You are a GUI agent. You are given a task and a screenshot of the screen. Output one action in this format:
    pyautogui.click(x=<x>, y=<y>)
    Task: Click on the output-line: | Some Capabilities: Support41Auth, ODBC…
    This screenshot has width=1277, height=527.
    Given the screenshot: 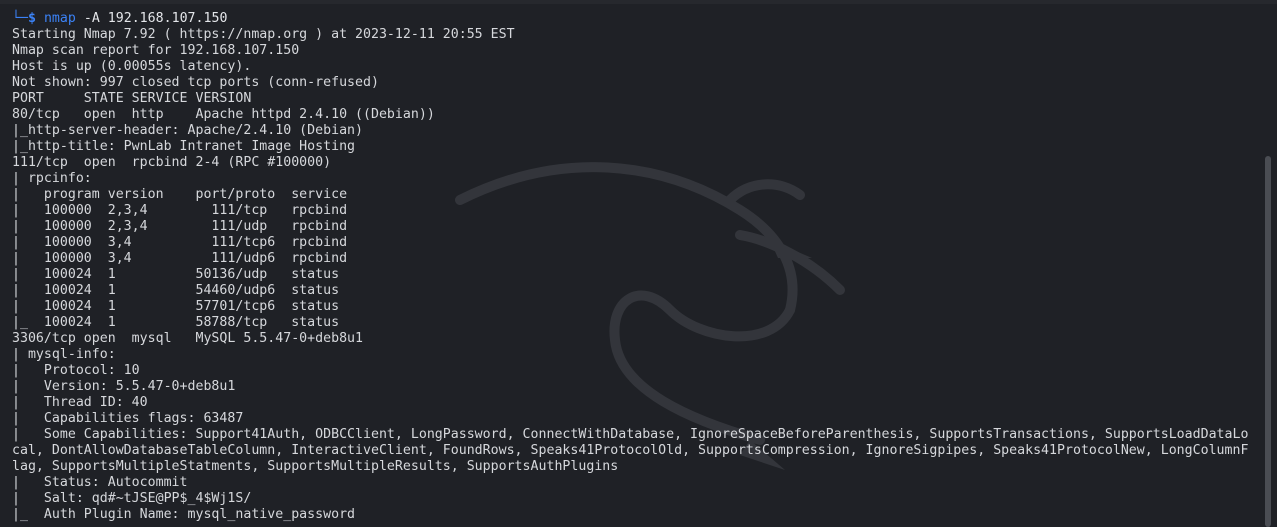 What is the action you would take?
    pyautogui.click(x=630, y=434)
    